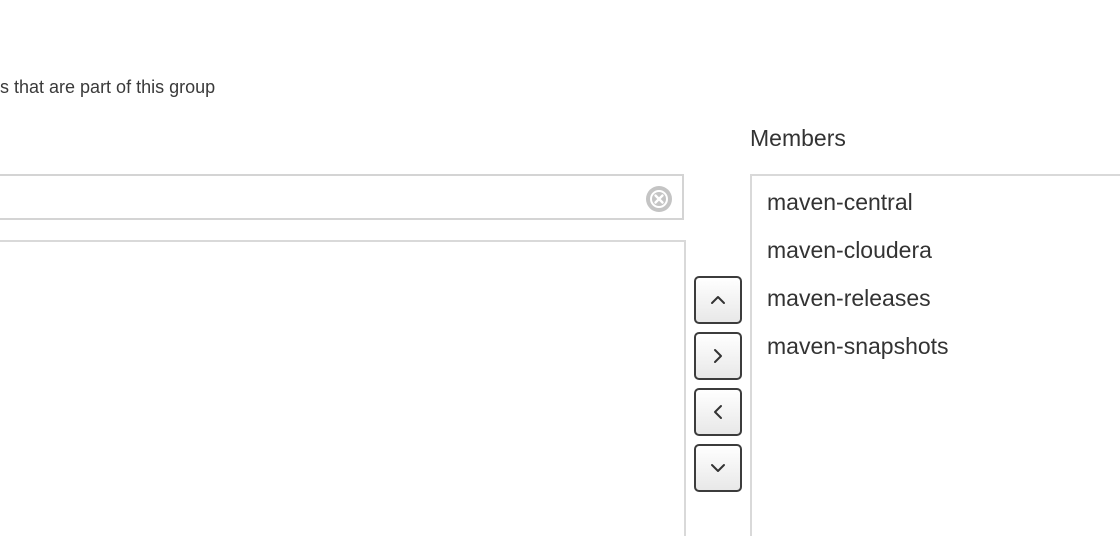  I want to click on member-item: maven-snapshots, so click(936, 346).